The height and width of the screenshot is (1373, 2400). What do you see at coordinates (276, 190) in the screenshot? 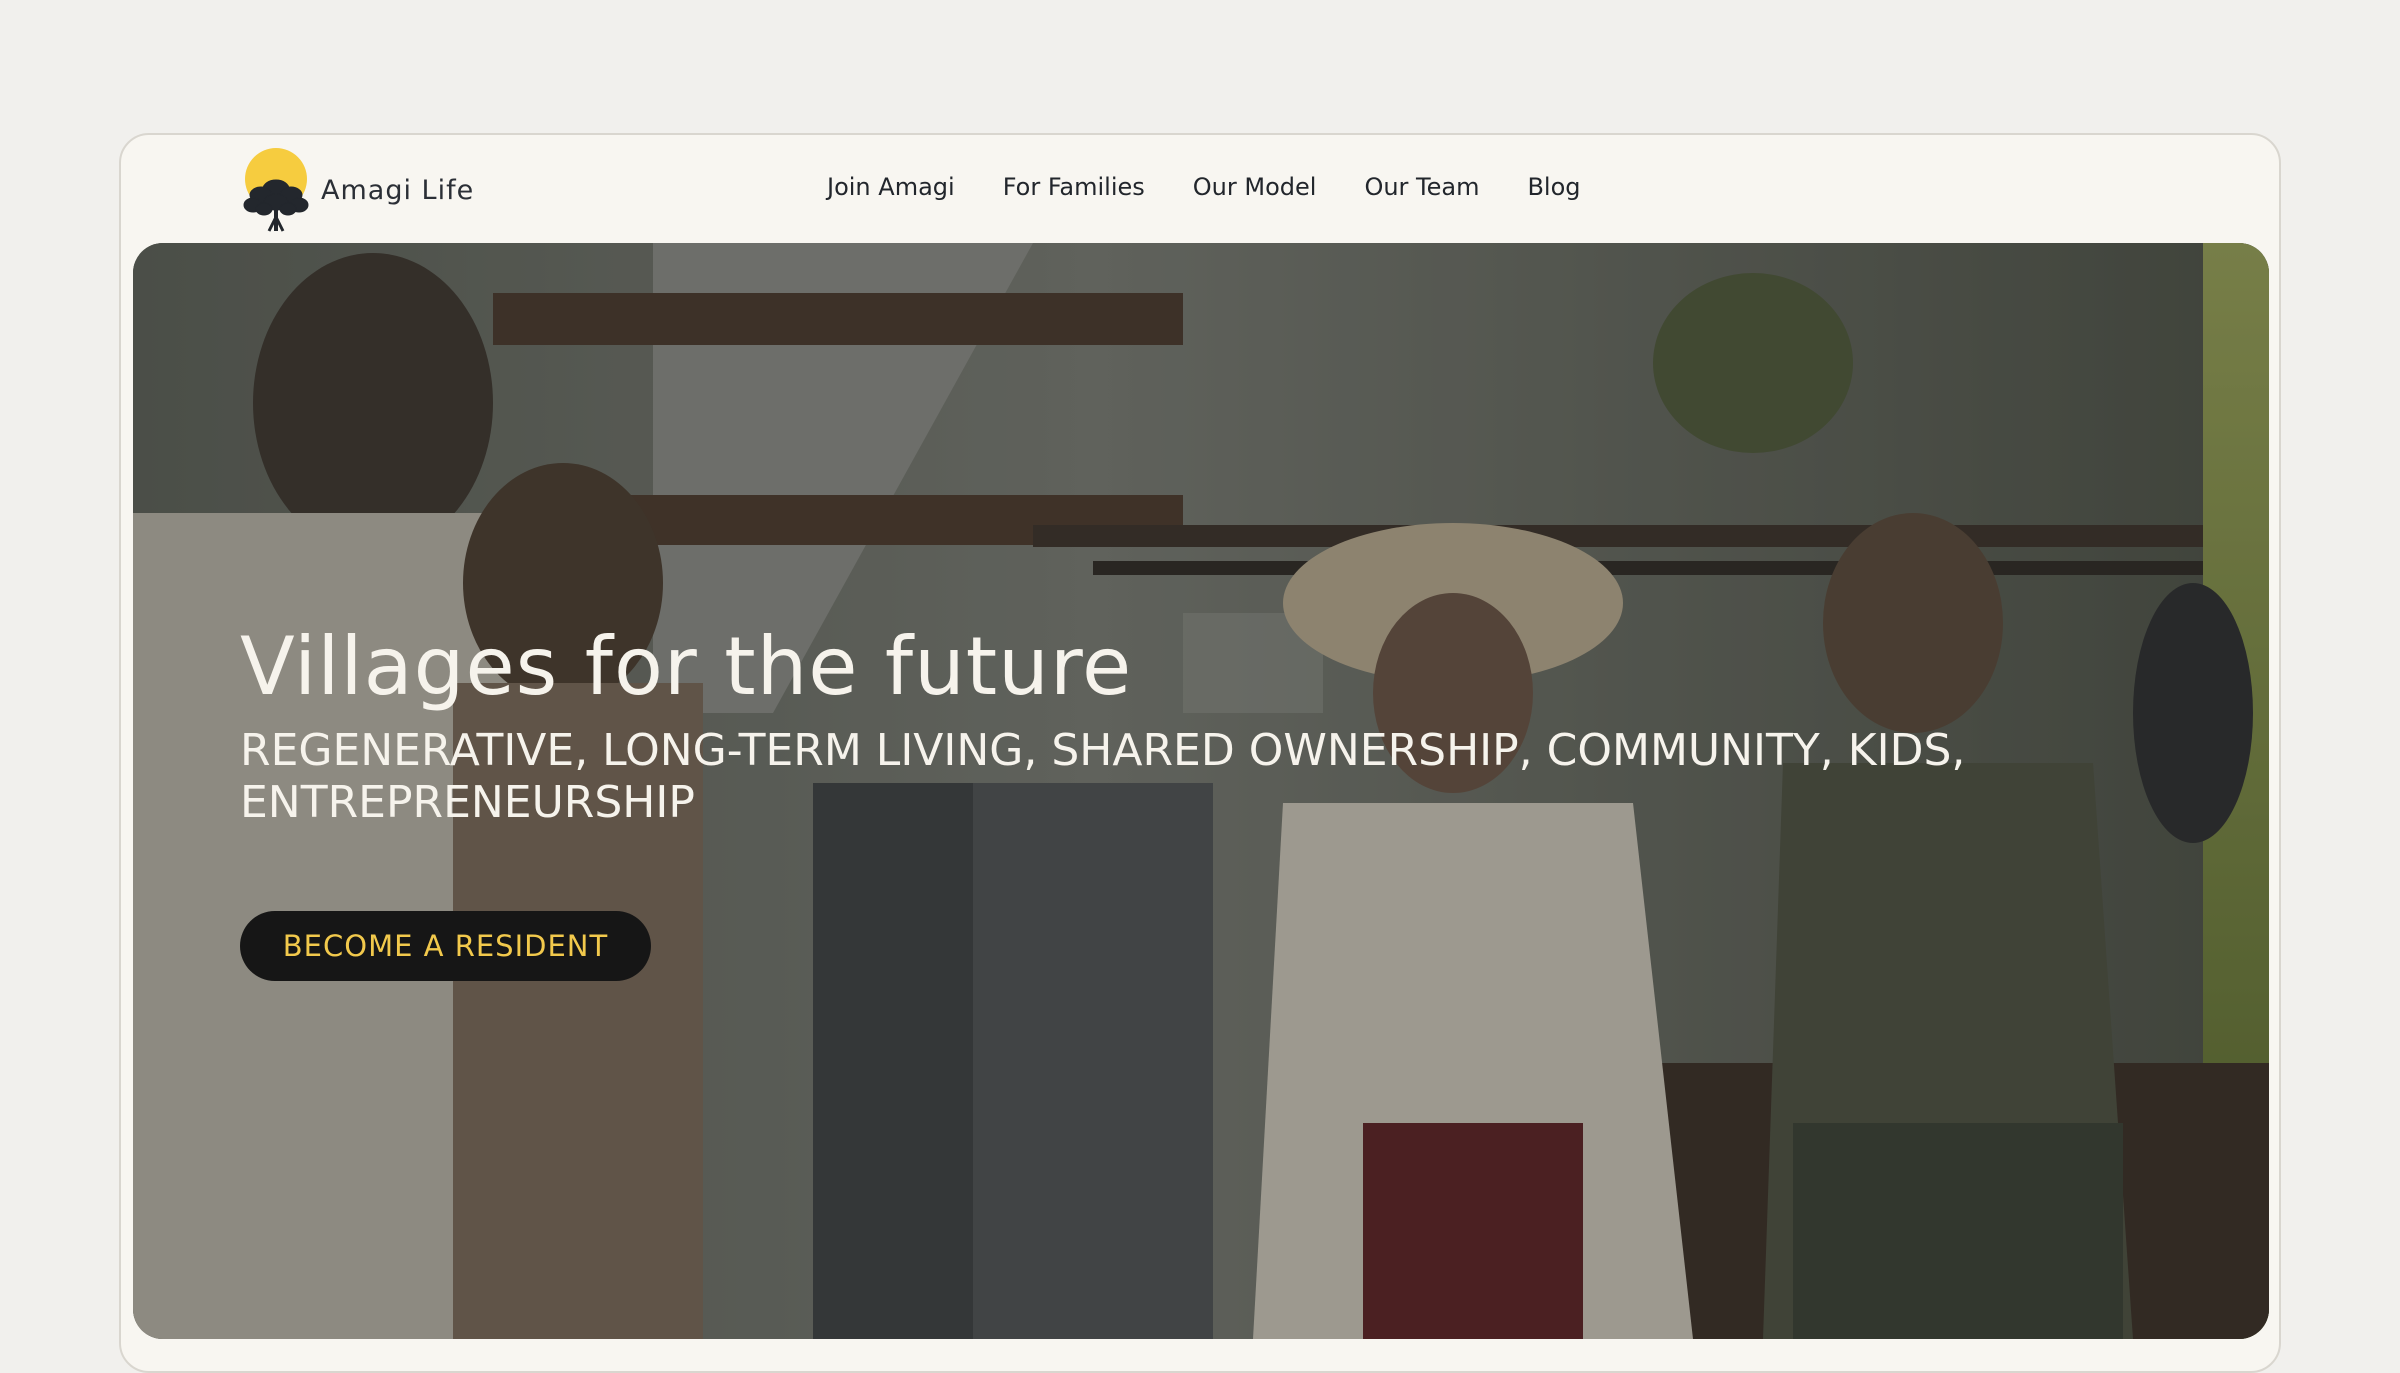
I see `sun-tree-icon` at bounding box center [276, 190].